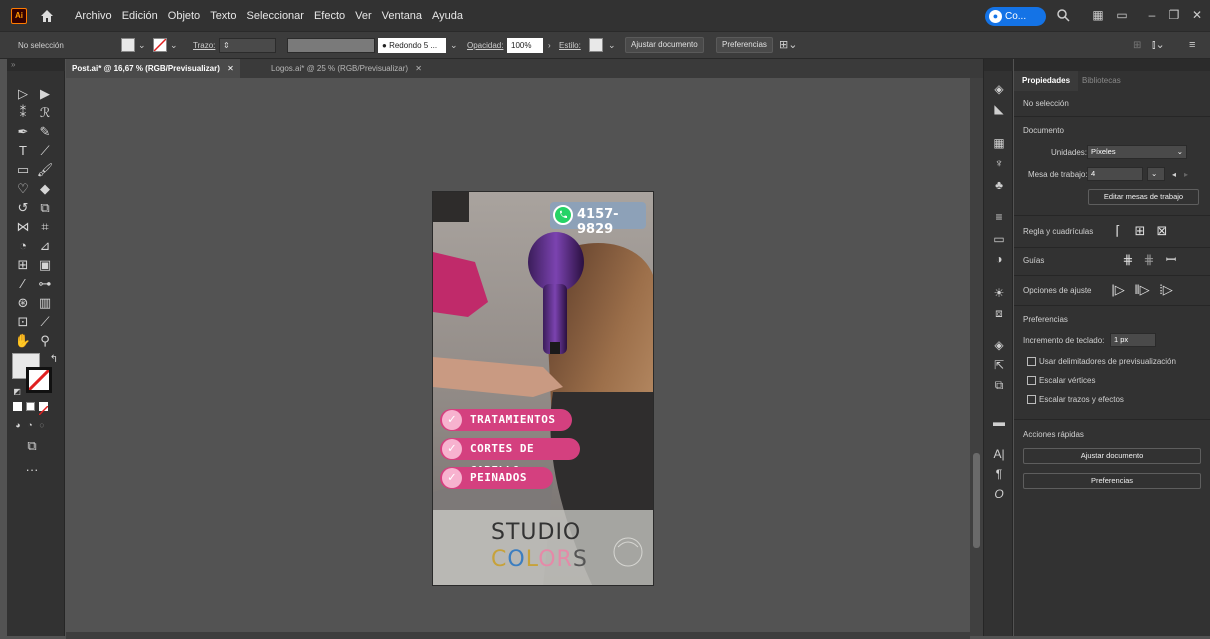 Image resolution: width=1210 pixels, height=639 pixels. What do you see at coordinates (1171, 260) in the screenshot?
I see `smart-guides-icon: ꟷ` at bounding box center [1171, 260].